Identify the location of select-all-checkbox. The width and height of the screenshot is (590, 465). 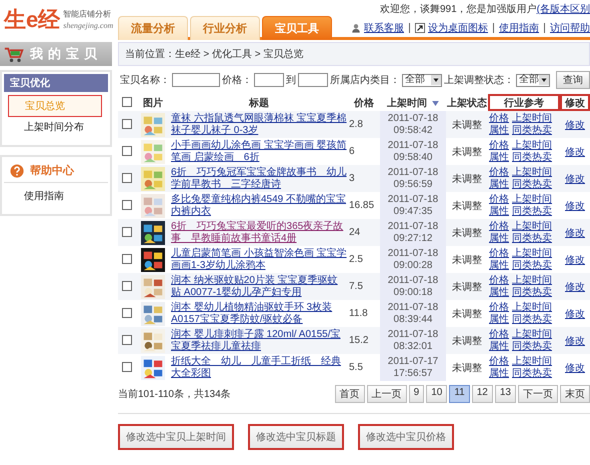
(127, 102).